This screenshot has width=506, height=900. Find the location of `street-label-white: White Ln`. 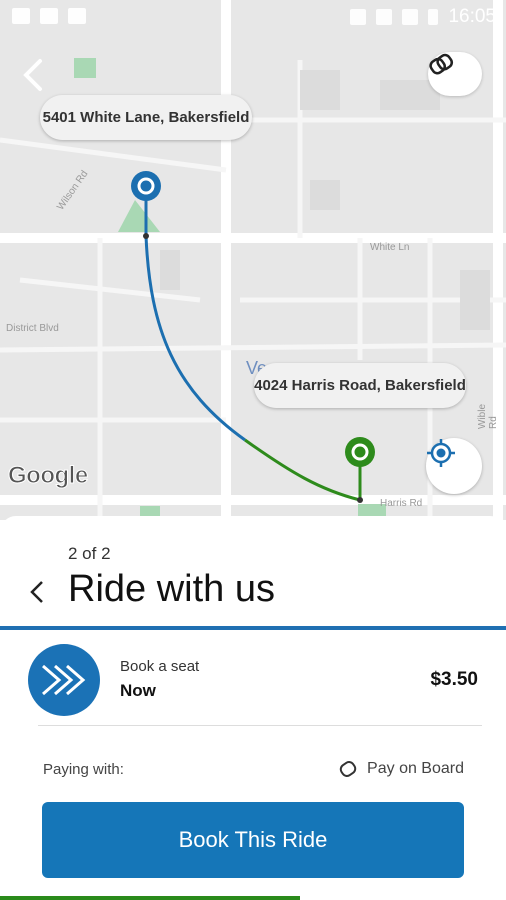

street-label-white: White Ln is located at coordinates (390, 247).